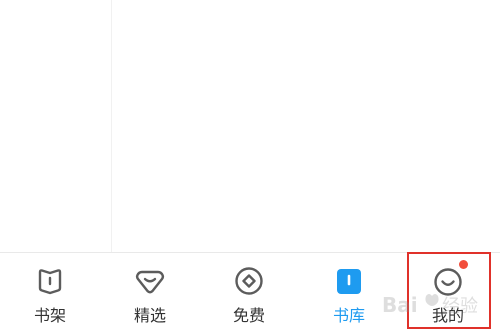 The height and width of the screenshot is (336, 500). Describe the element at coordinates (448, 296) in the screenshot. I see `tab-mine: 我的` at that location.